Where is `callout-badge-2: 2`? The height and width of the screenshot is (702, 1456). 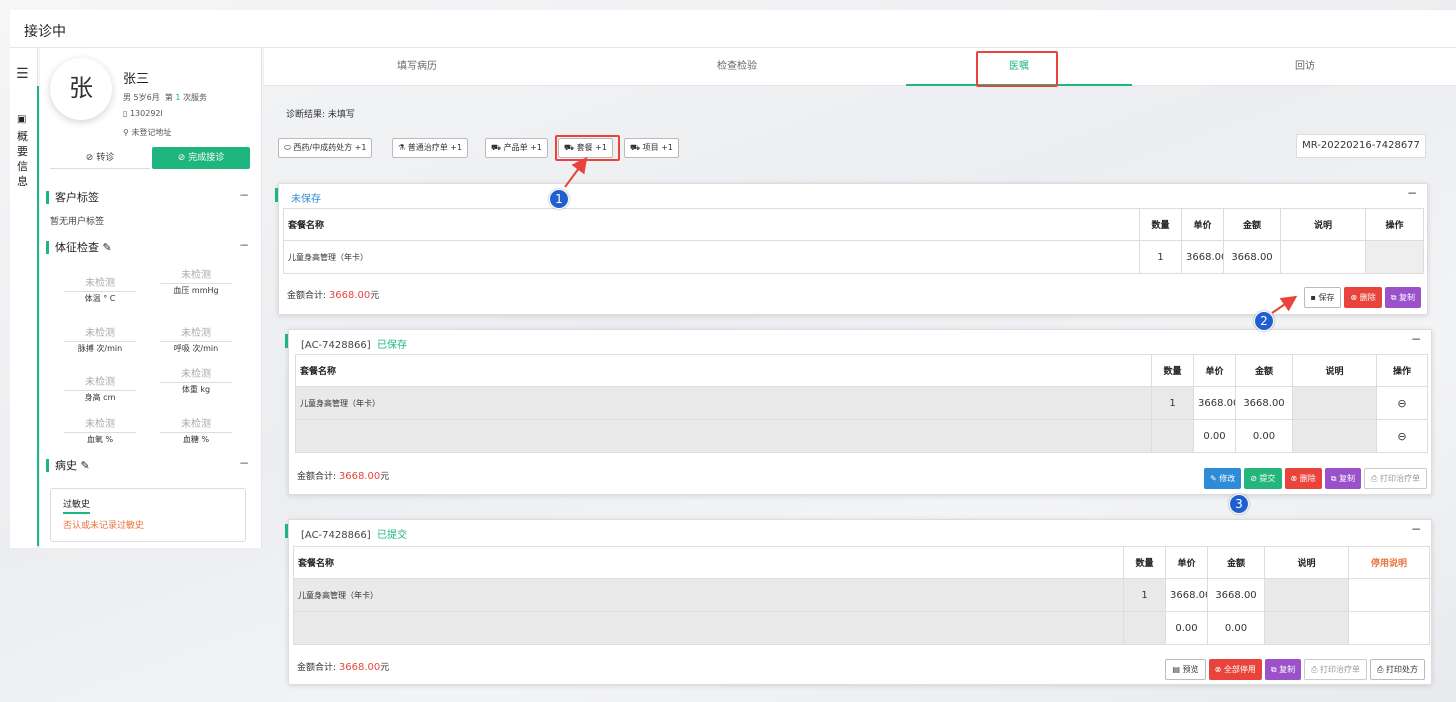 callout-badge-2: 2 is located at coordinates (1264, 321).